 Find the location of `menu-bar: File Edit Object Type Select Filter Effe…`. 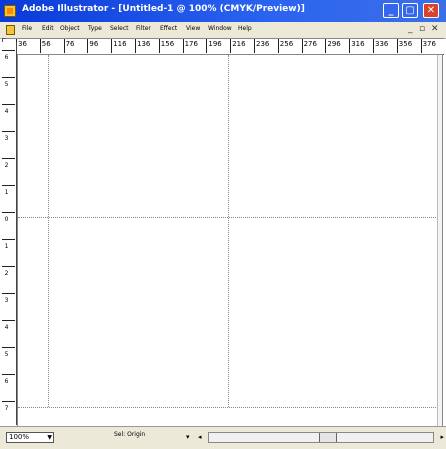

menu-bar: File Edit Object Type Select Filter Effe… is located at coordinates (223, 30).